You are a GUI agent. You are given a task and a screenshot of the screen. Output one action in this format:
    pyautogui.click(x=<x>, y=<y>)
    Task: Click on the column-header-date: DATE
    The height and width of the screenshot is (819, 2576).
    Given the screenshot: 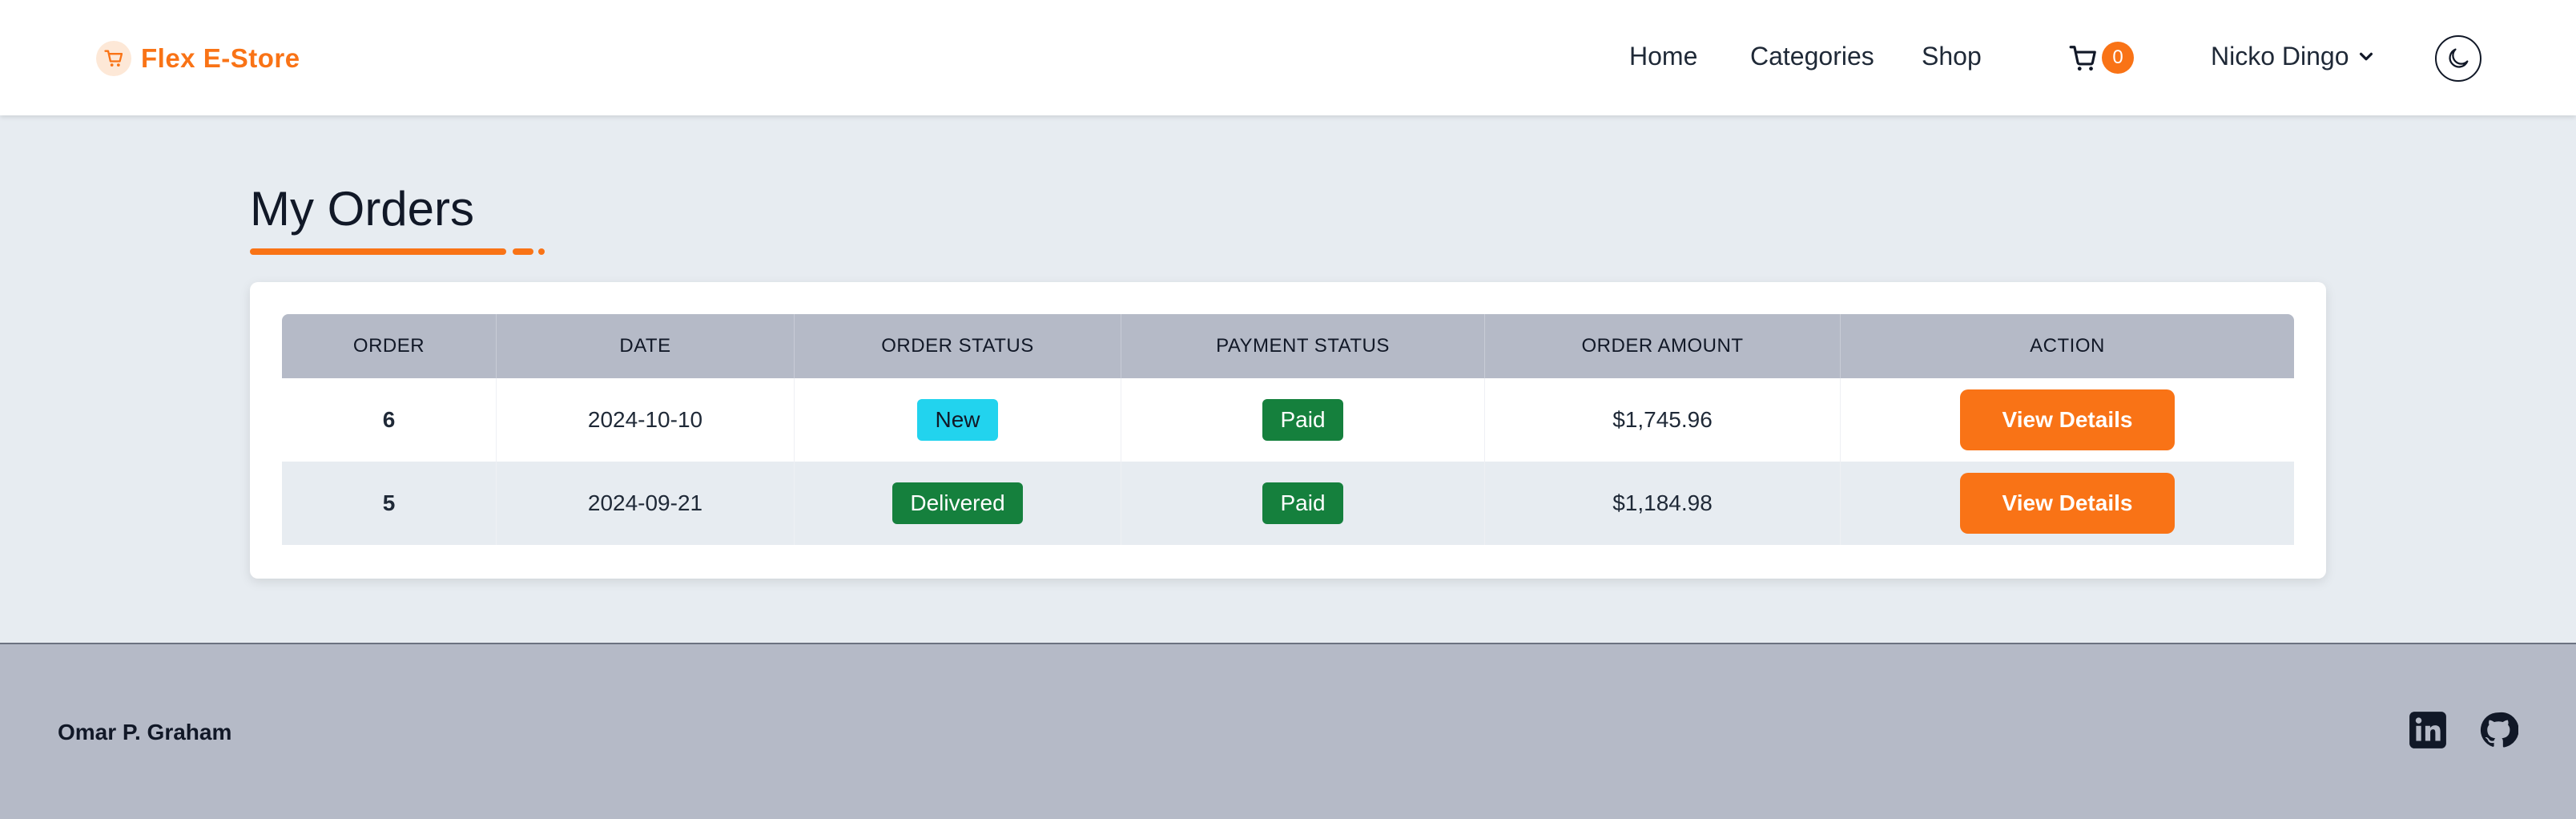 What is the action you would take?
    pyautogui.click(x=646, y=346)
    